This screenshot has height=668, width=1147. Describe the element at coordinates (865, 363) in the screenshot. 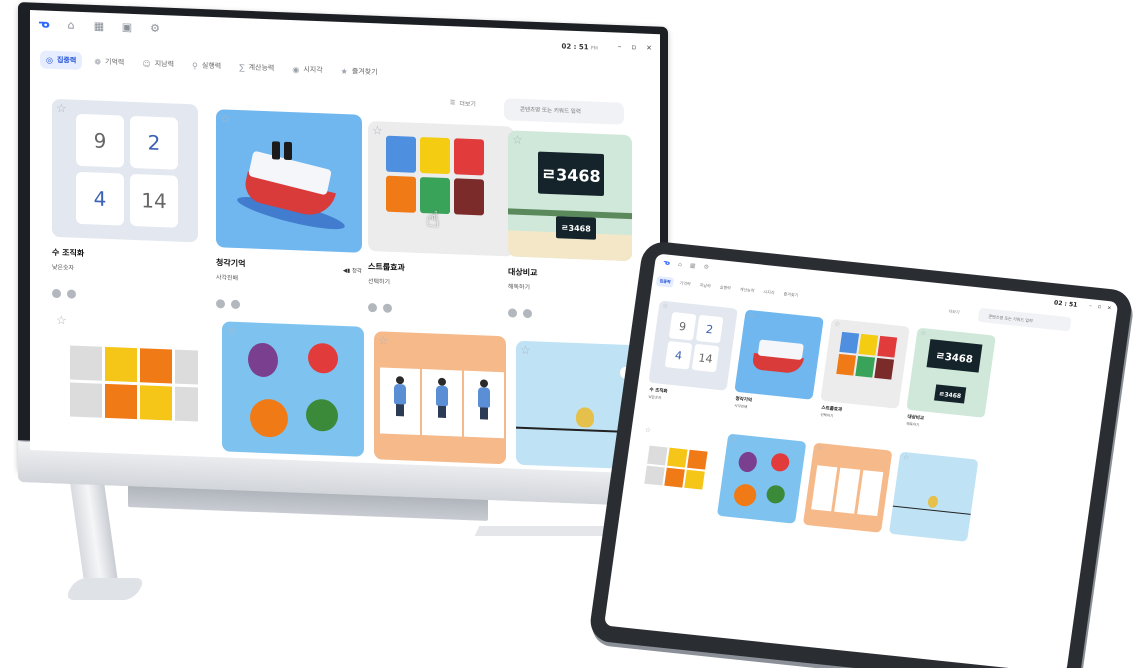

I see `tablet-card-stroop-effect: ☆` at that location.